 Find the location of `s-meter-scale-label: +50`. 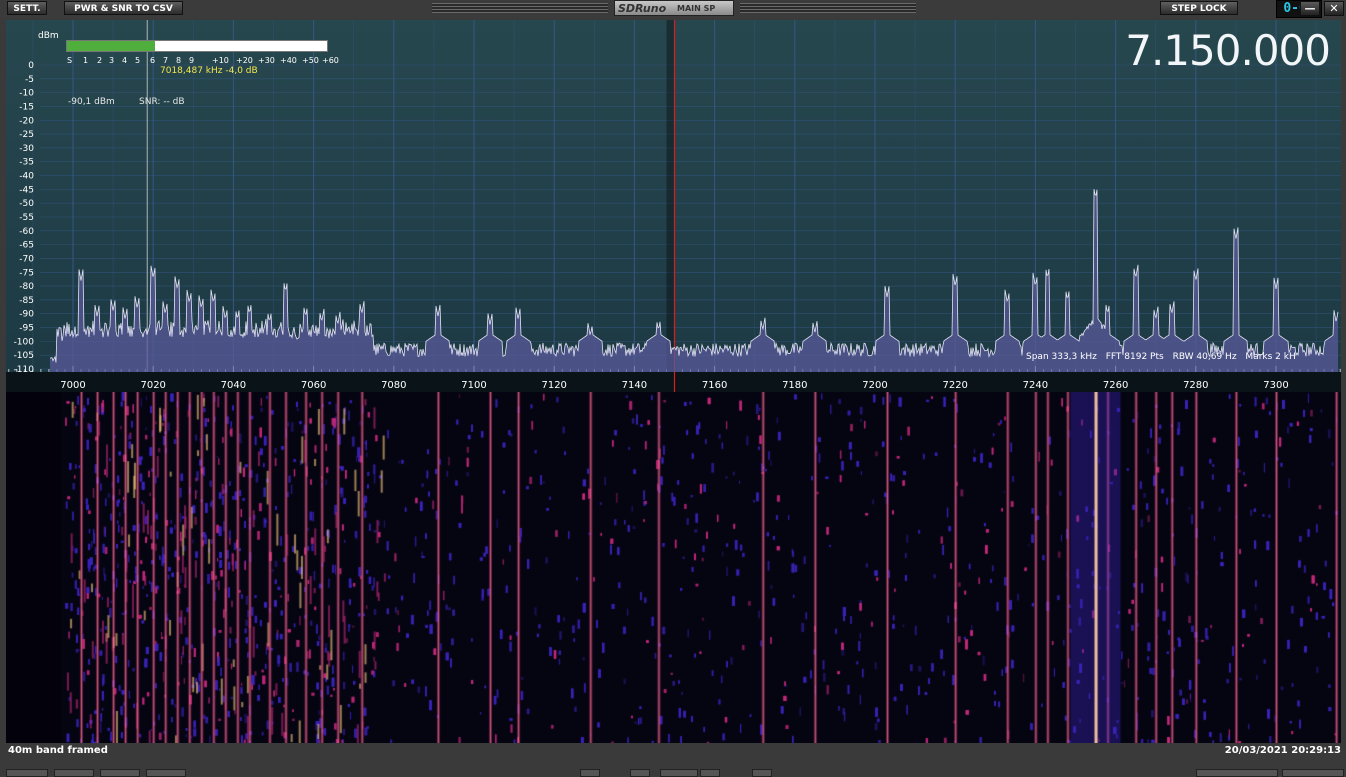

s-meter-scale-label: +50 is located at coordinates (310, 60).